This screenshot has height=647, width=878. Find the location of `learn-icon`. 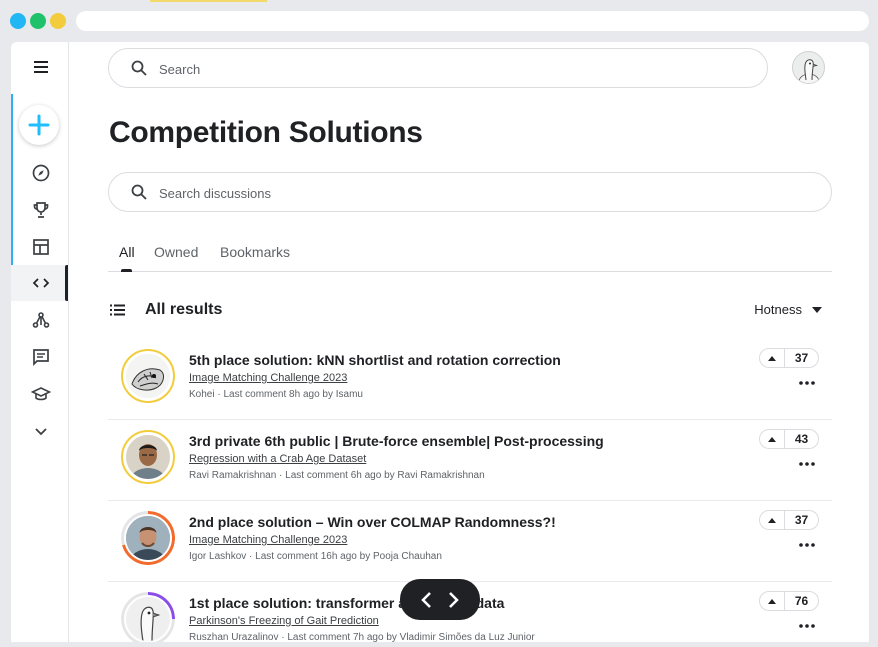

learn-icon is located at coordinates (41, 394).